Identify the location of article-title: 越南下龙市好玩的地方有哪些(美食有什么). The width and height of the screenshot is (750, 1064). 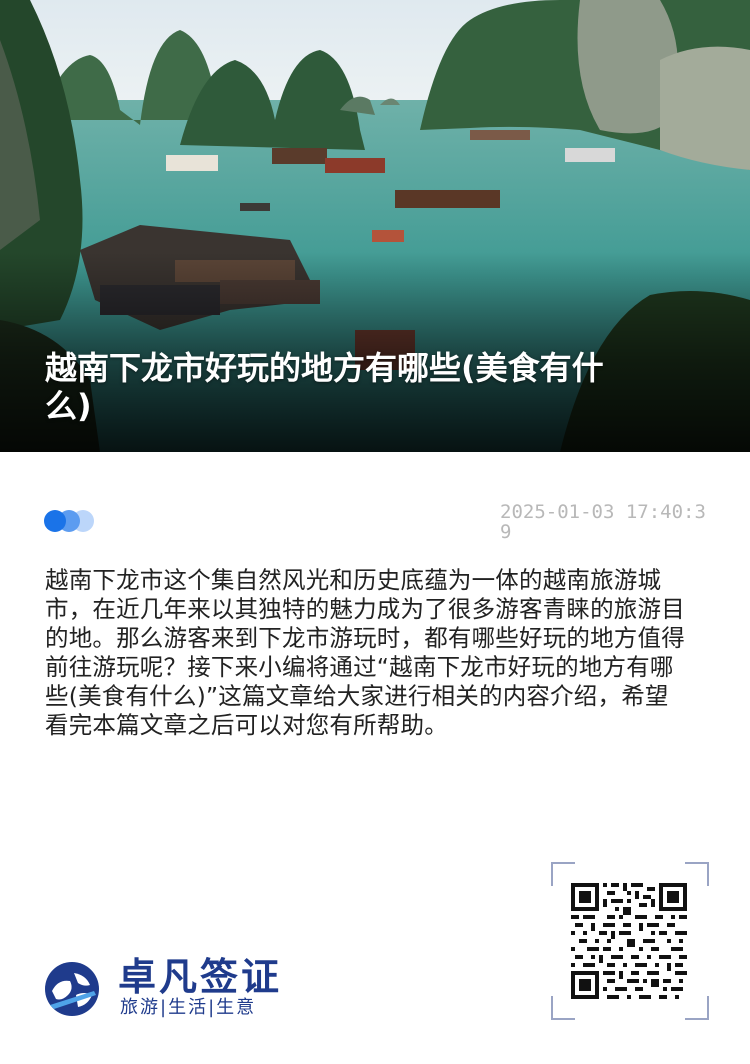
(324, 387).